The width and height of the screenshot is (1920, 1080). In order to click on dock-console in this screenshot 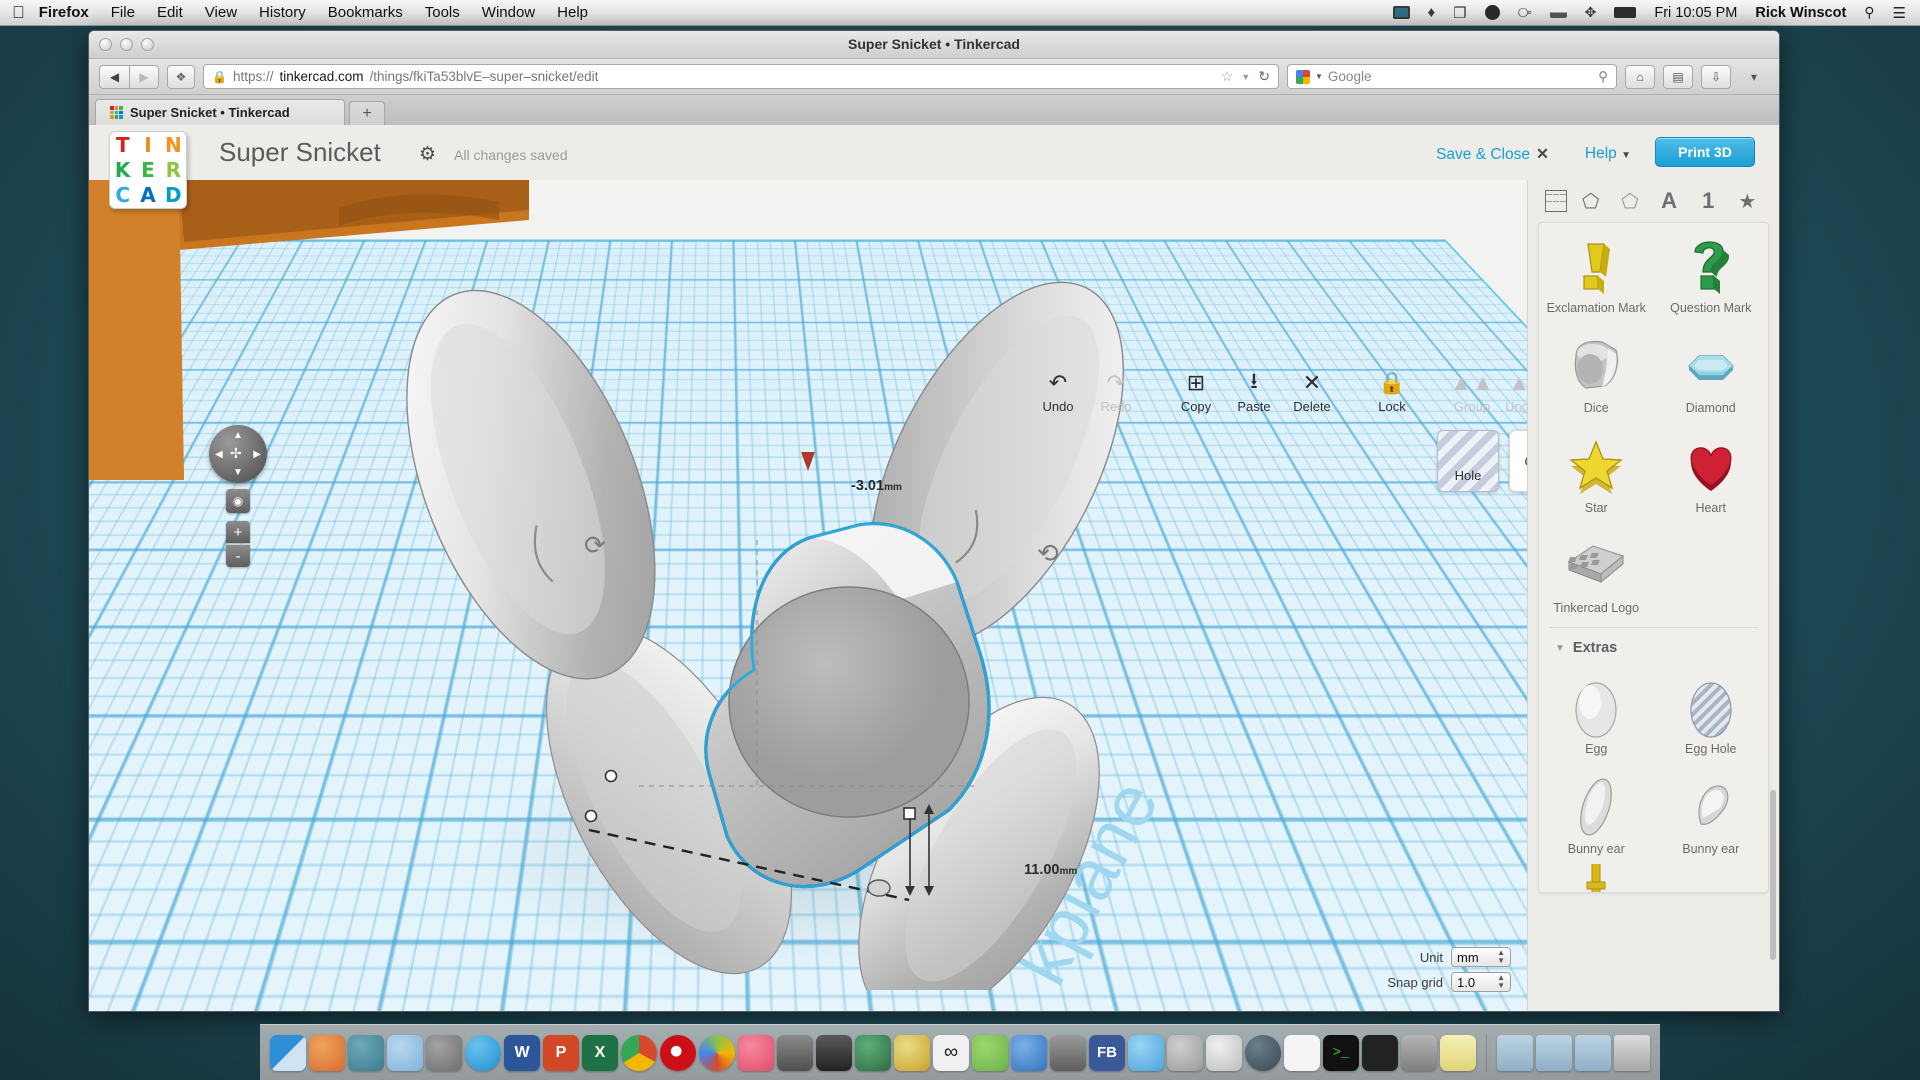, I will do `click(1380, 1052)`.